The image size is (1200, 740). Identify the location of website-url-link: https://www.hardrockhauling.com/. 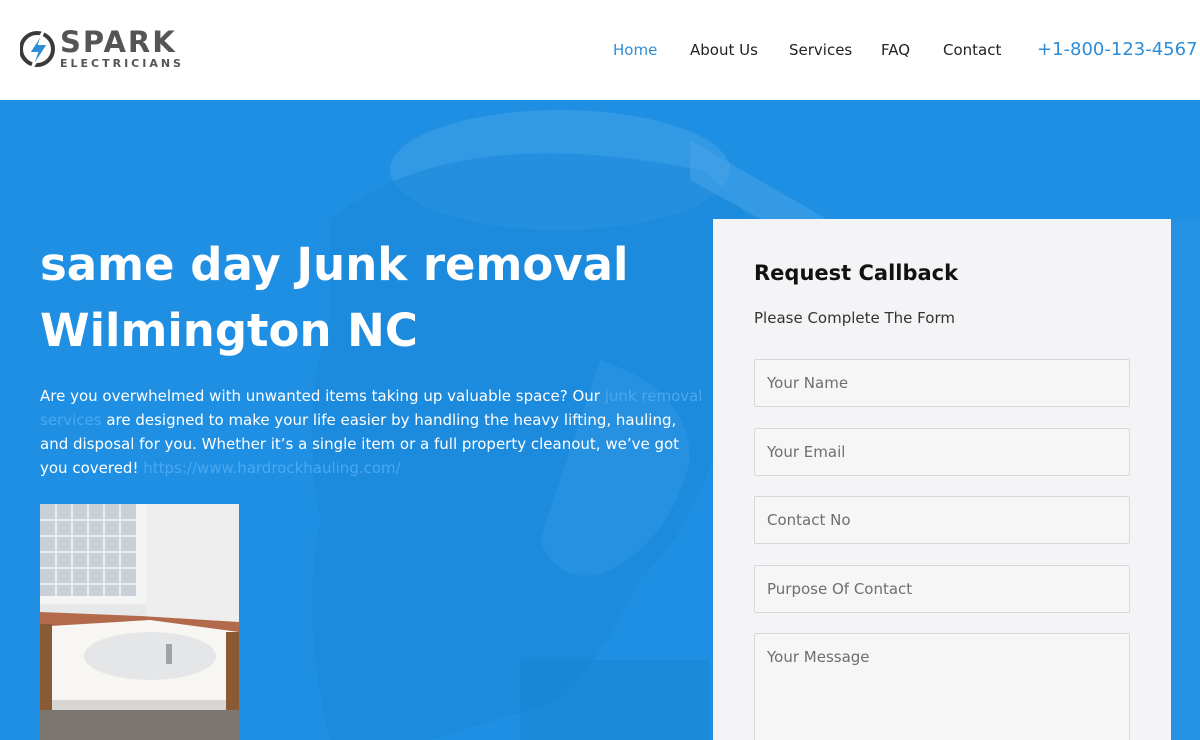
(271, 468).